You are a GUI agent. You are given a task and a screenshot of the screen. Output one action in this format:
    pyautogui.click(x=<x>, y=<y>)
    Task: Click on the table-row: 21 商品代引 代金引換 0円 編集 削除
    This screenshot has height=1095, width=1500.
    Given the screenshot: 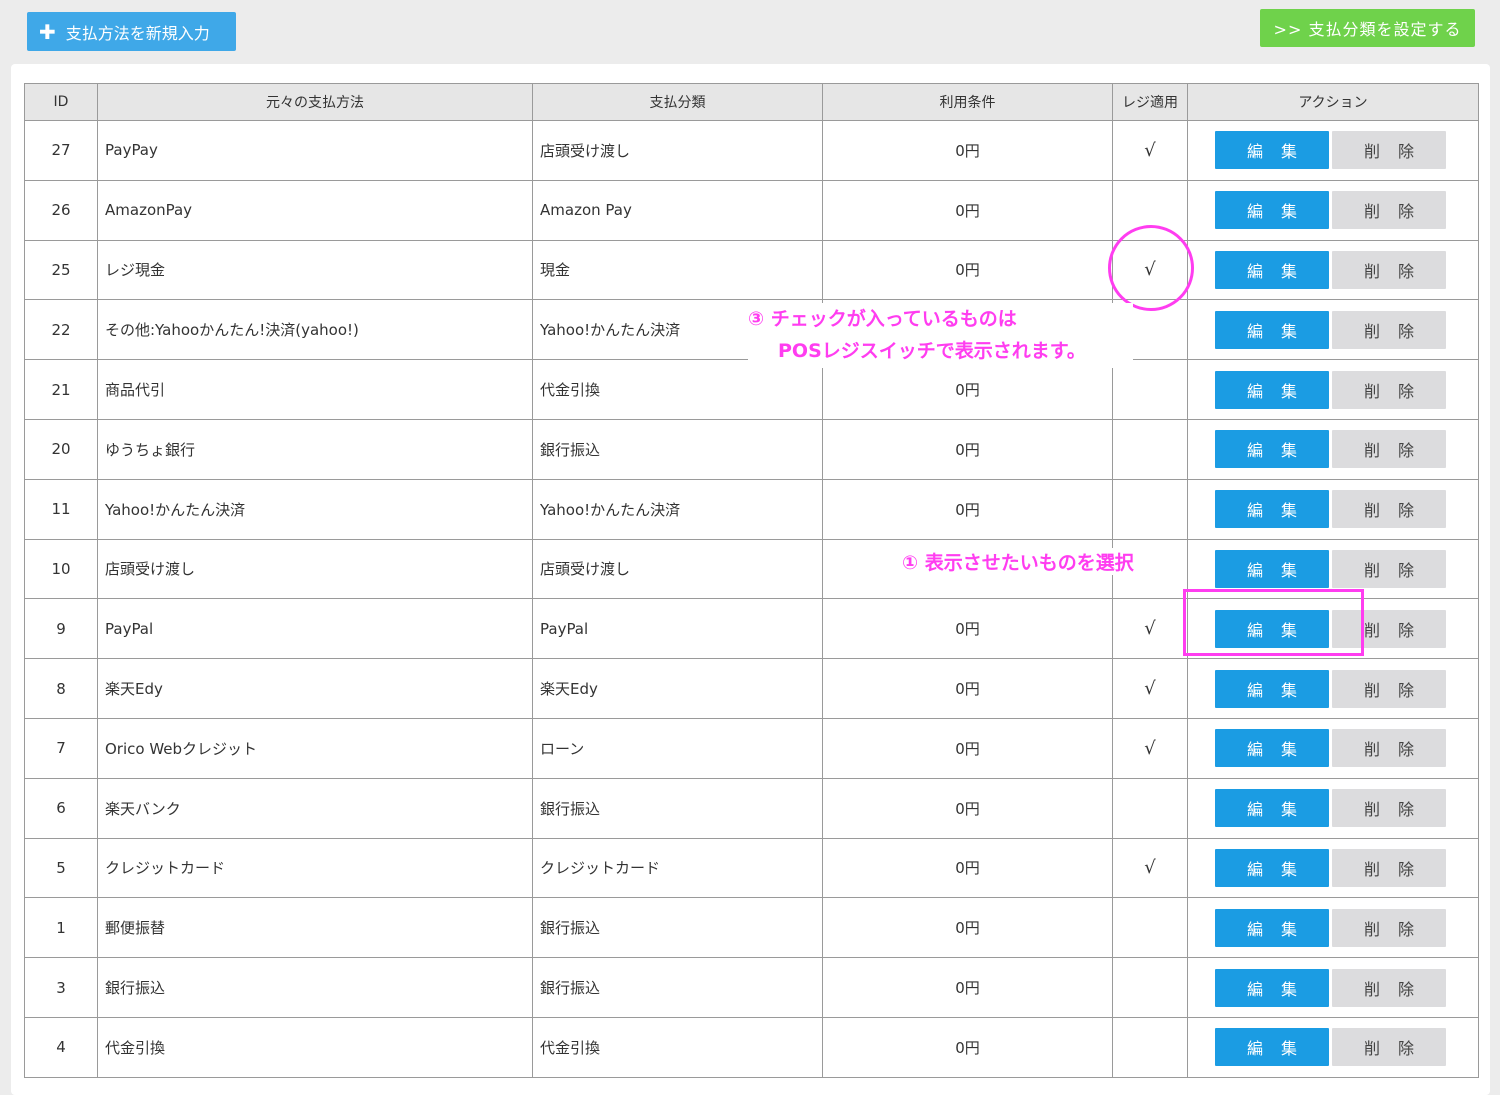 What is the action you would take?
    pyautogui.click(x=751, y=389)
    